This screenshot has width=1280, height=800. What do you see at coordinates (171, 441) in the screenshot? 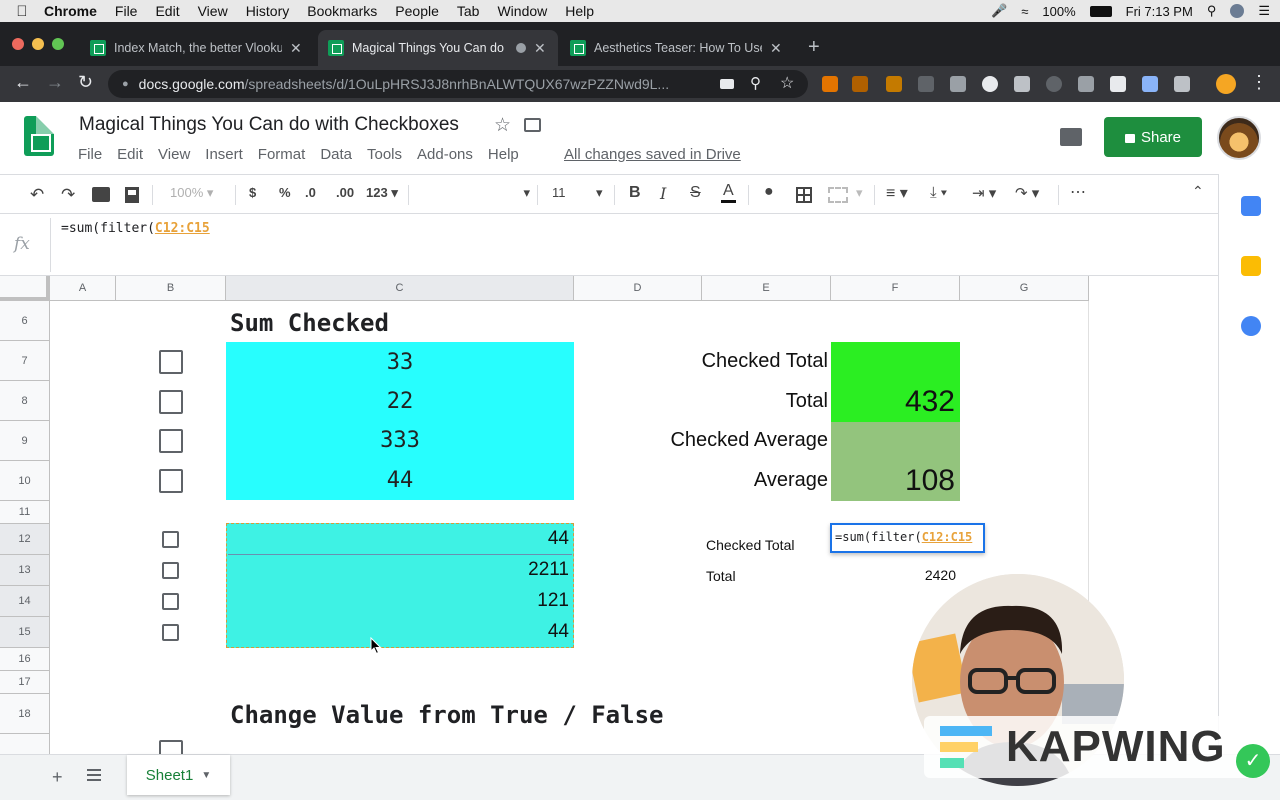
I see `checkbox-b9` at bounding box center [171, 441].